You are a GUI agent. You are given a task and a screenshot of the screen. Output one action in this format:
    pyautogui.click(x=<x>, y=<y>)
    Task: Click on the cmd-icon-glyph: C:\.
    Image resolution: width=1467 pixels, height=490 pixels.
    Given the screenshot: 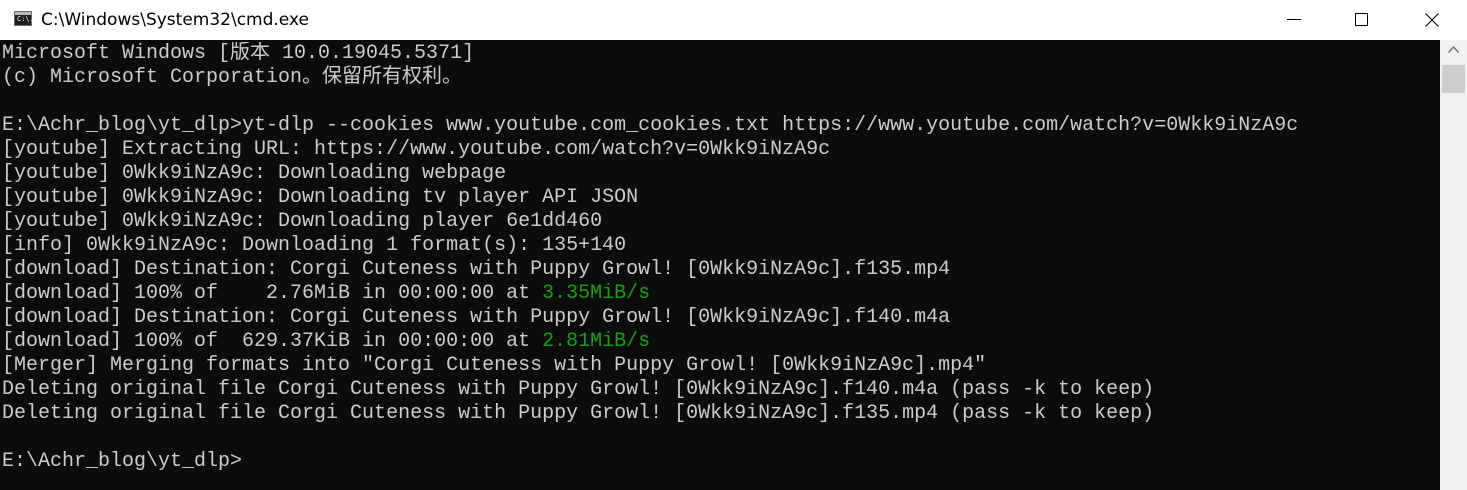 What is the action you would take?
    pyautogui.click(x=25, y=19)
    